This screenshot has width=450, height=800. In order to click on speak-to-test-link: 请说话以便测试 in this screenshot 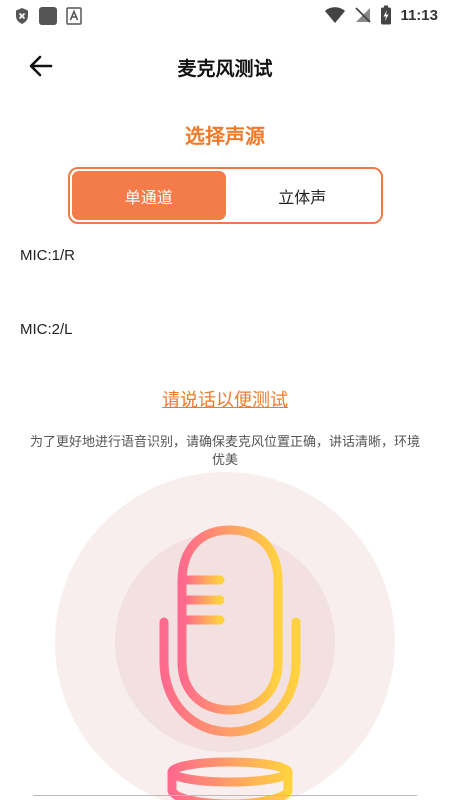, I will do `click(225, 399)`.